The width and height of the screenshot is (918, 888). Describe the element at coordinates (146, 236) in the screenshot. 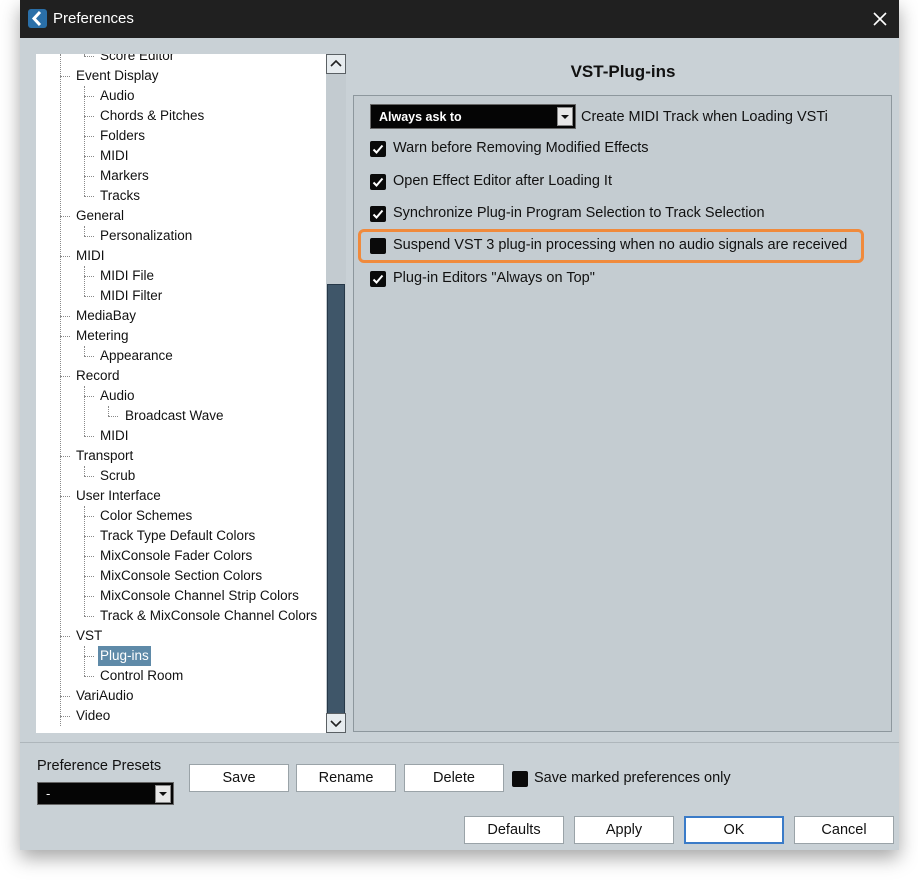

I see `tree-item: Personalization` at that location.